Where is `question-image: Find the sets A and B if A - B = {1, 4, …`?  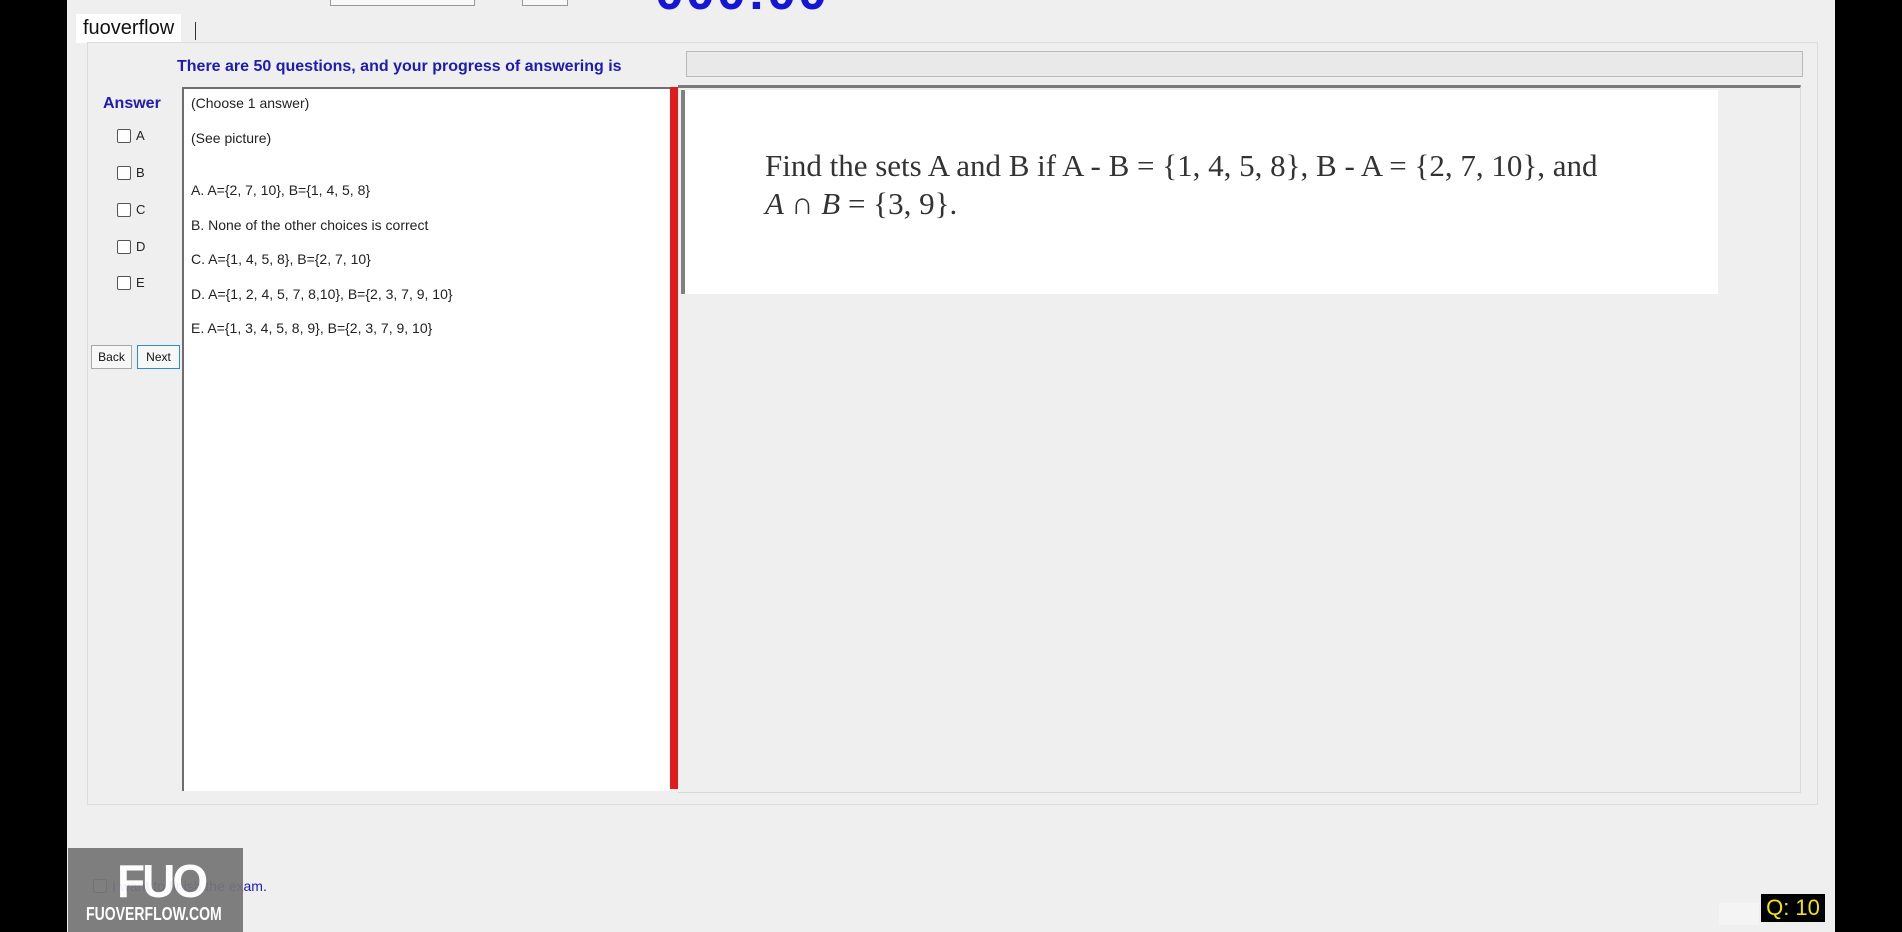
question-image: Find the sets A and B if A - B = {1, 4, … is located at coordinates (1199, 192).